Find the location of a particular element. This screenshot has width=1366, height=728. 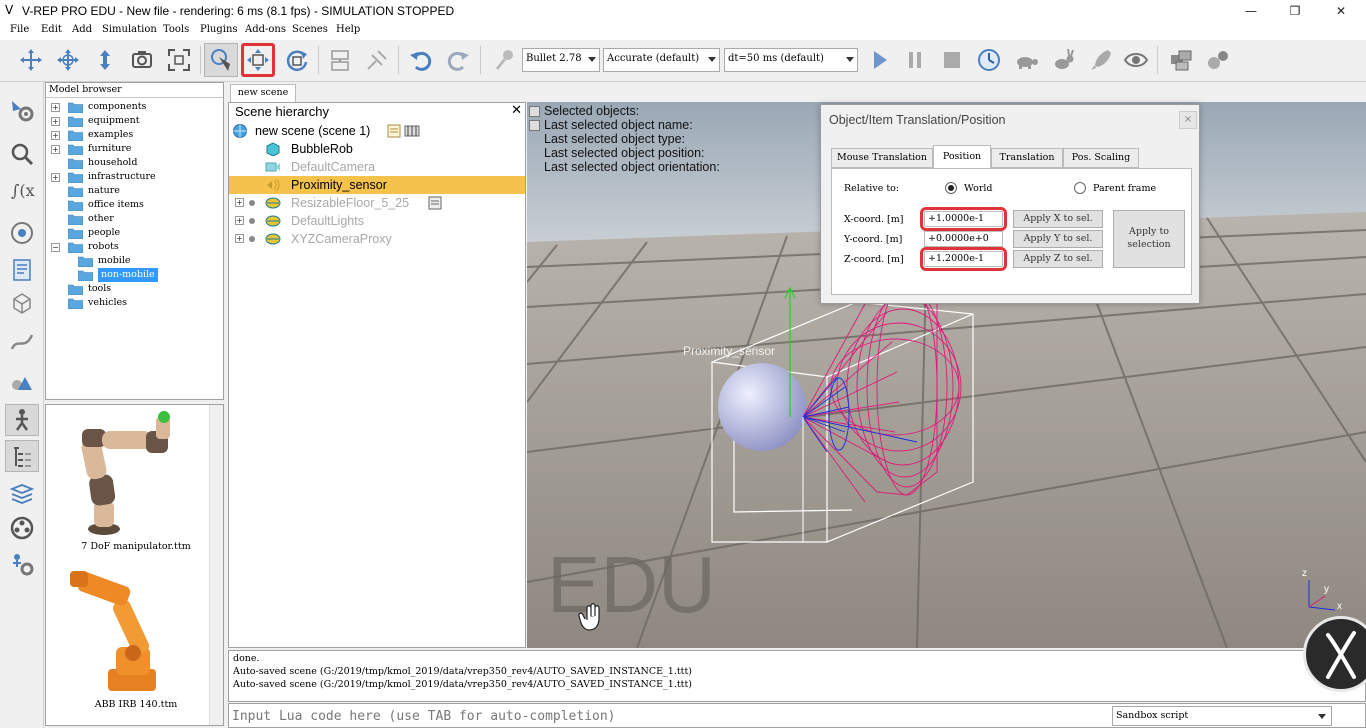

click-select-icon is located at coordinates (221, 60).